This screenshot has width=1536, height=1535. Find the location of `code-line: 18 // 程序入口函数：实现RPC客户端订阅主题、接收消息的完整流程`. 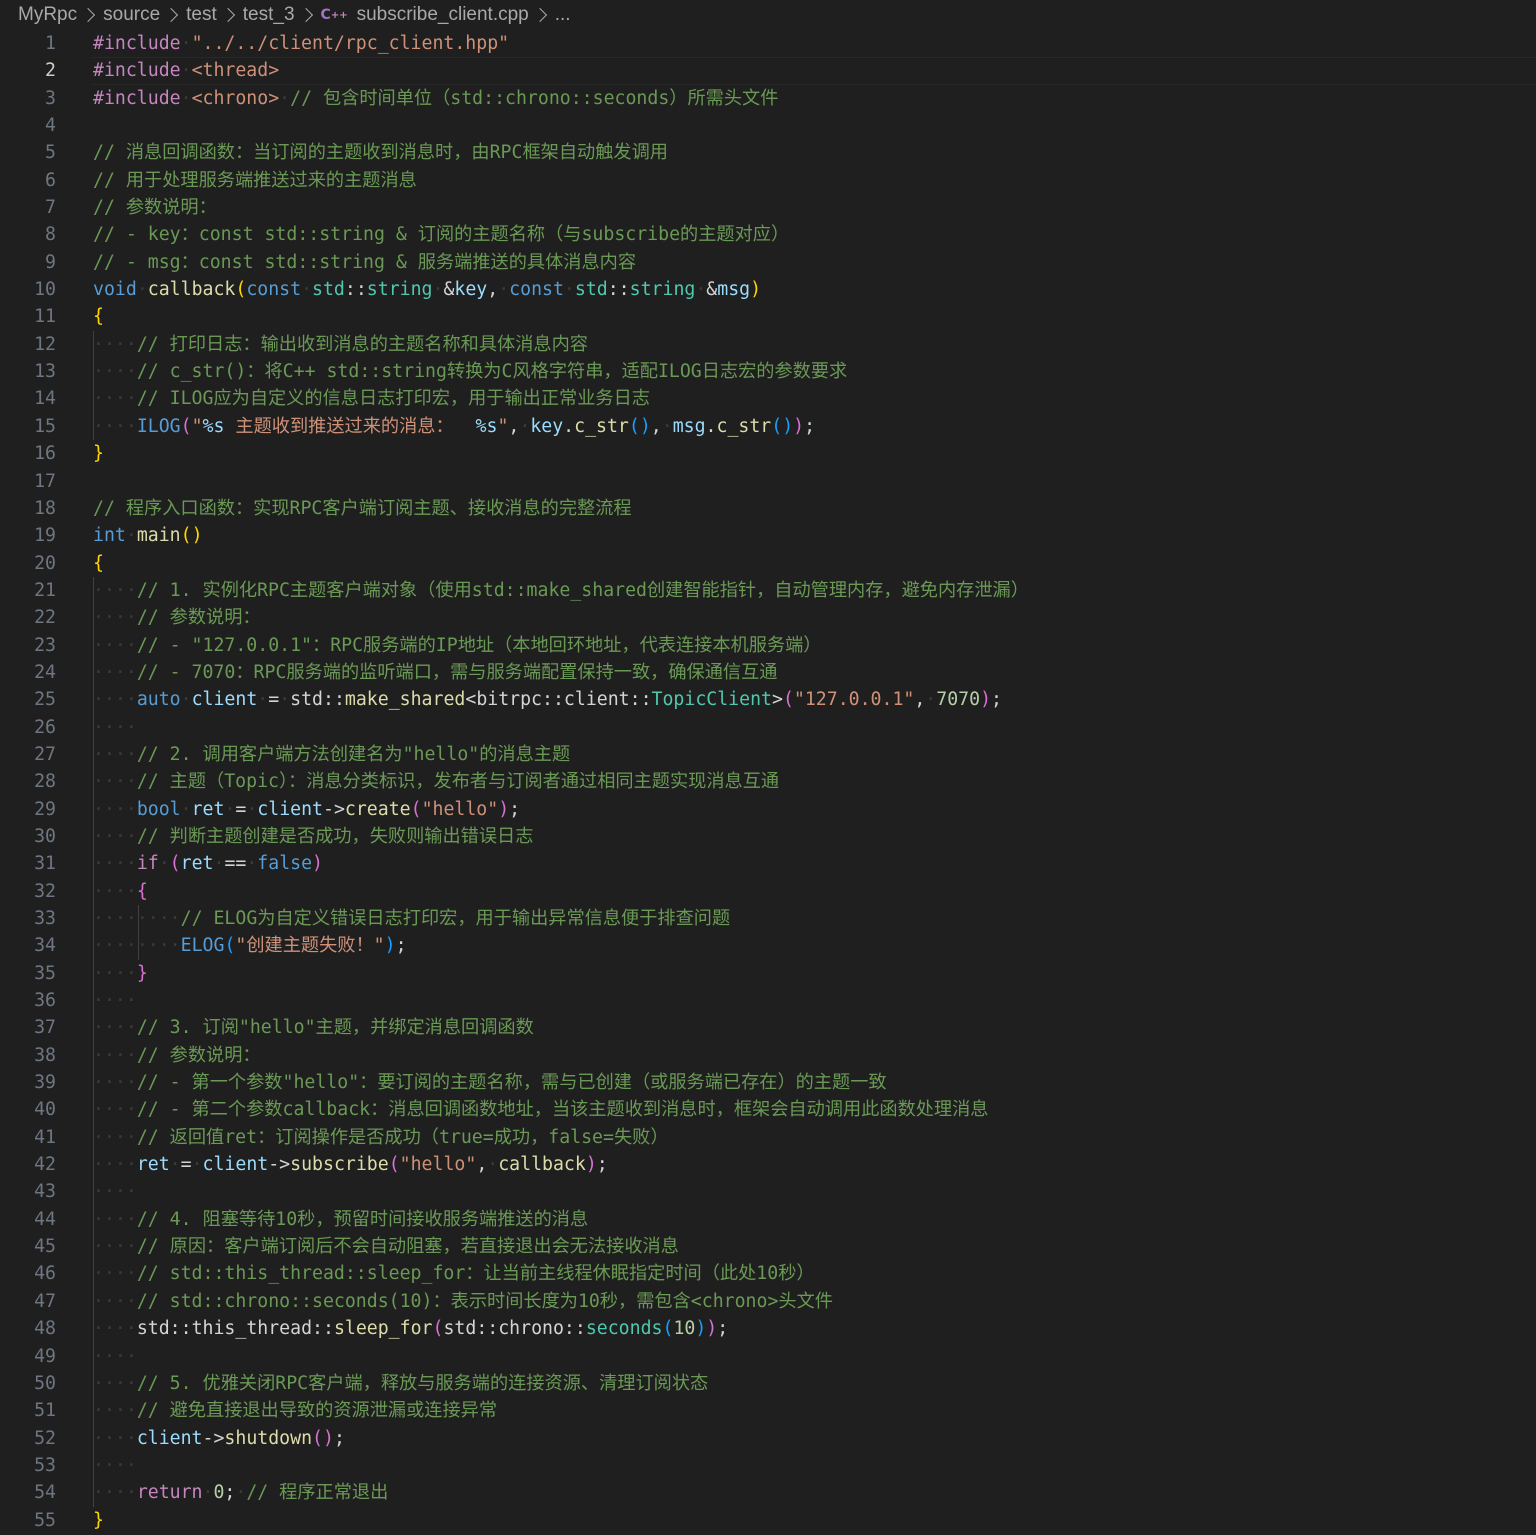

code-line: 18 // 程序入口函数：实现RPC客户端订阅主题、接收消息的完整流程 is located at coordinates (768, 508).